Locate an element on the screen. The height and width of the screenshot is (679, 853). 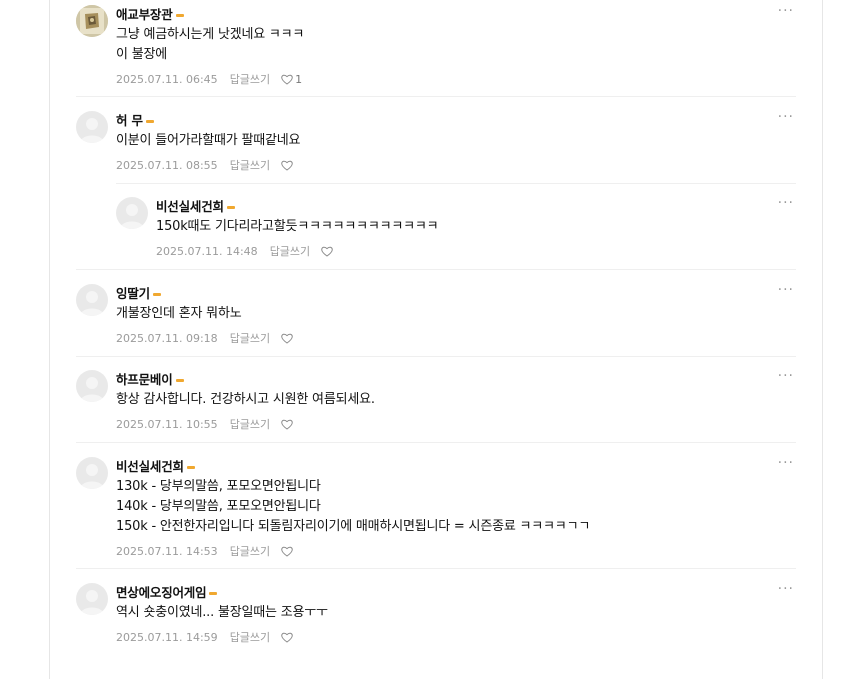
comment-date: 2025.07.11. 06:45 is located at coordinates (167, 79).